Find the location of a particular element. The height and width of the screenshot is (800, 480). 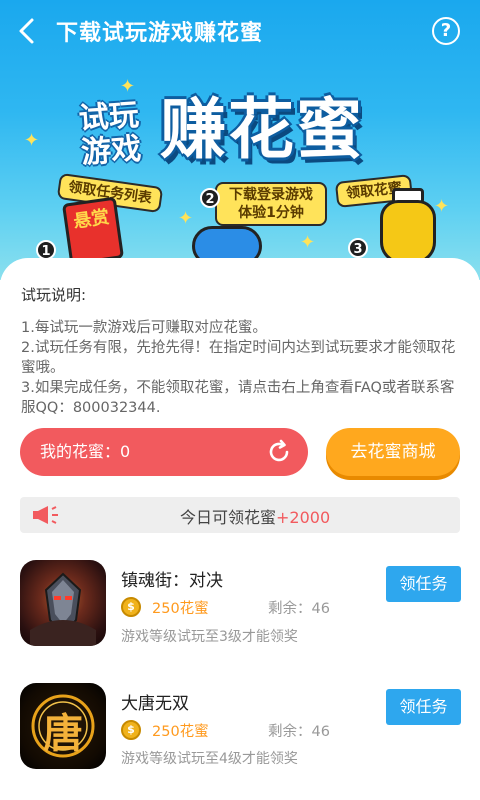

instruction-line: 2.试玩任务有限，先抢先得！在指定时间内达到试玩要求才能领取花蜜哦。 is located at coordinates (238, 358).